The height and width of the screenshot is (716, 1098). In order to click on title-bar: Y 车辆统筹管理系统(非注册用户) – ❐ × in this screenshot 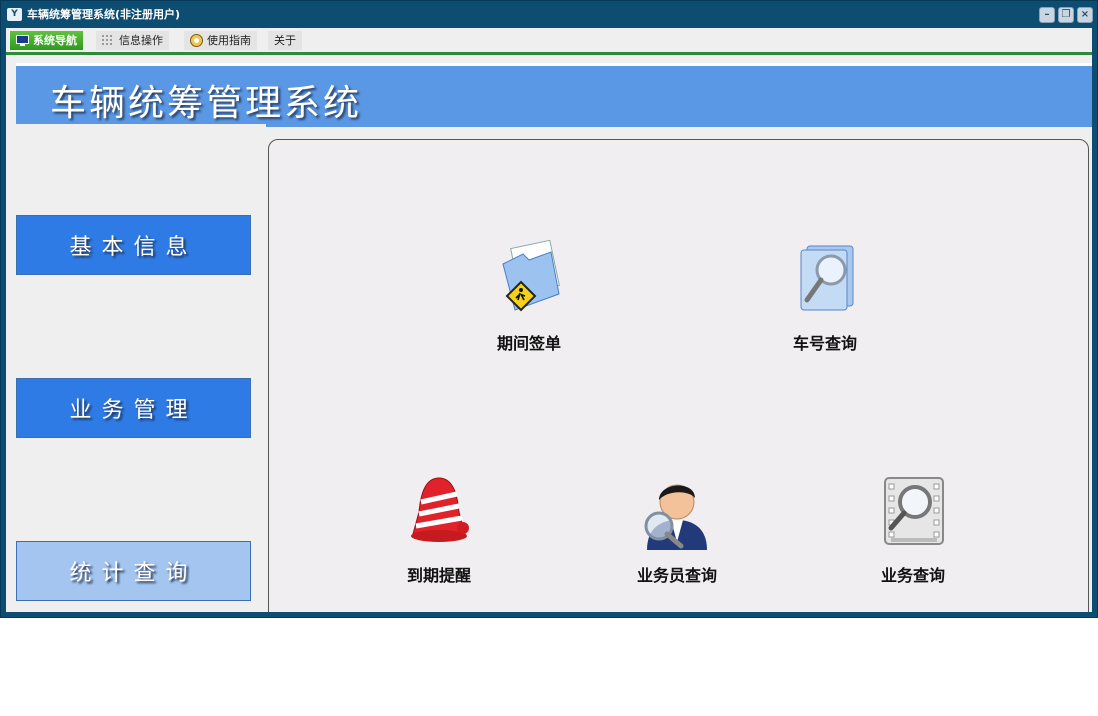, I will do `click(549, 14)`.